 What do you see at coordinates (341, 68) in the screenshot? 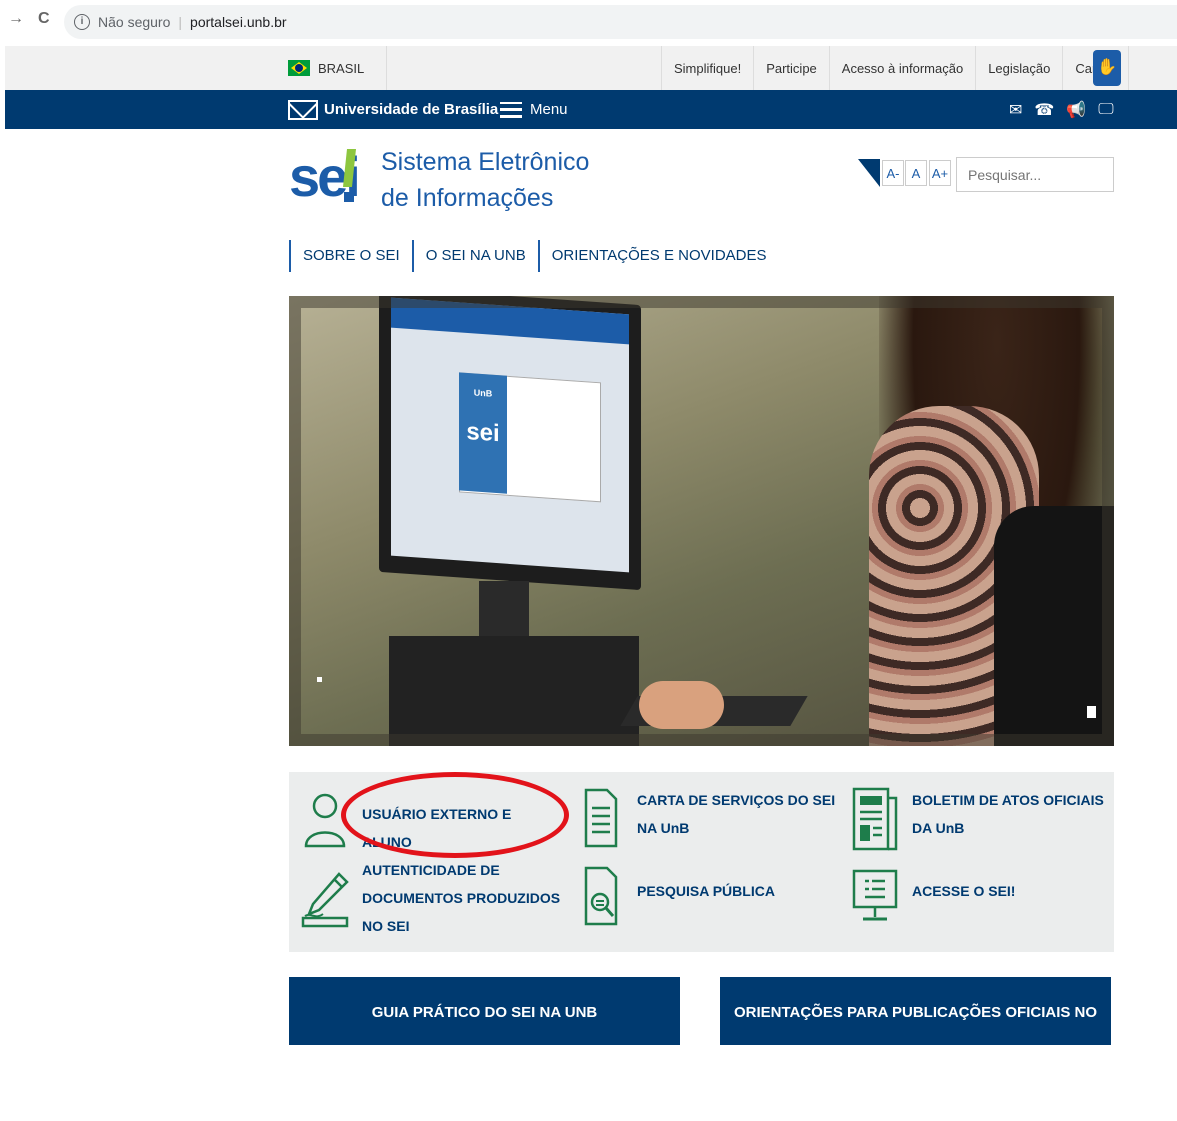
I see `brasil-label: BRASIL` at bounding box center [341, 68].